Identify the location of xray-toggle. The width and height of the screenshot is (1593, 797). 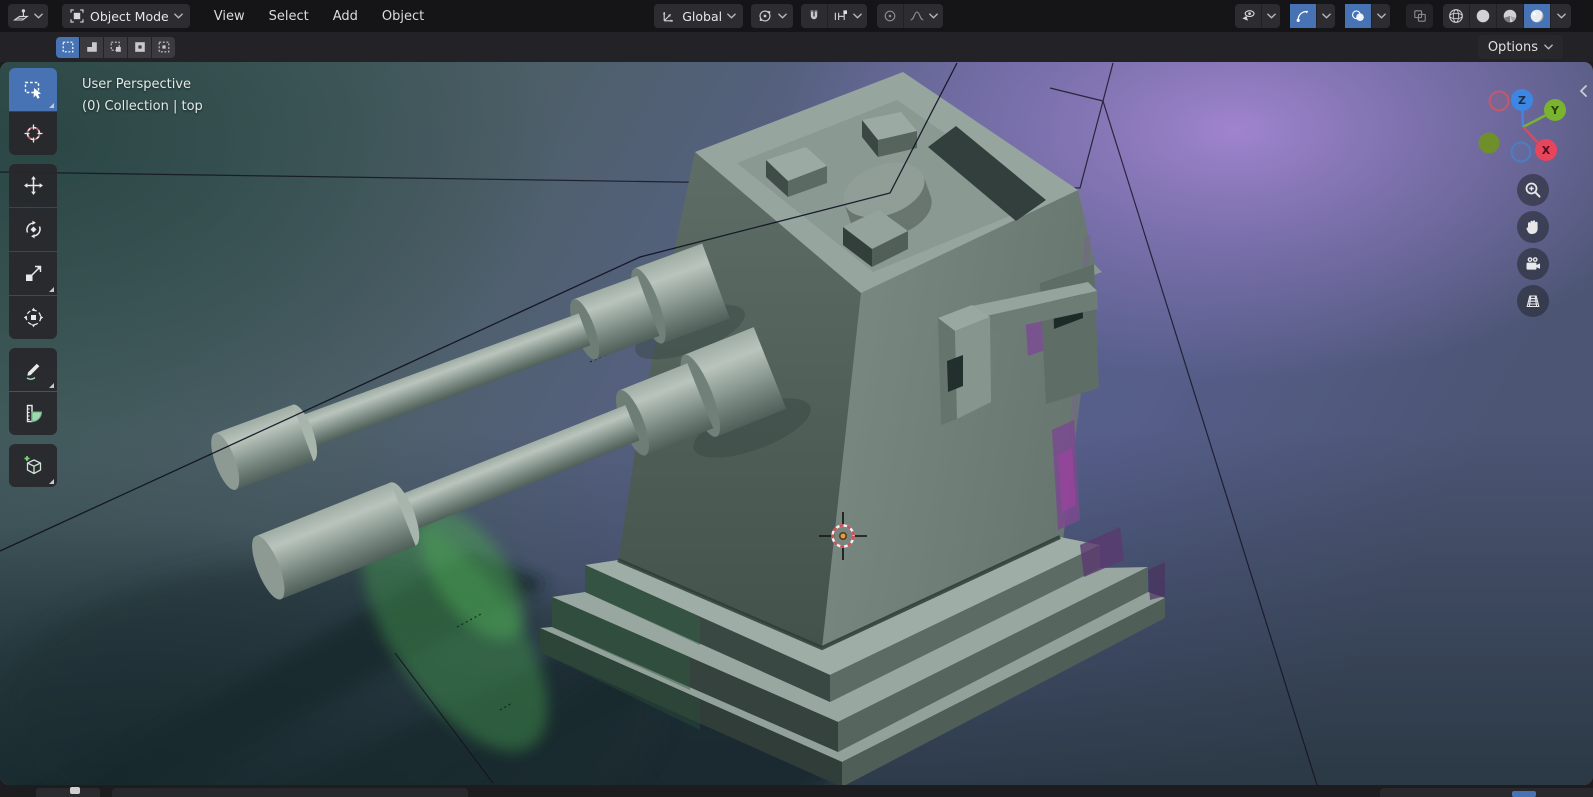
(1419, 16).